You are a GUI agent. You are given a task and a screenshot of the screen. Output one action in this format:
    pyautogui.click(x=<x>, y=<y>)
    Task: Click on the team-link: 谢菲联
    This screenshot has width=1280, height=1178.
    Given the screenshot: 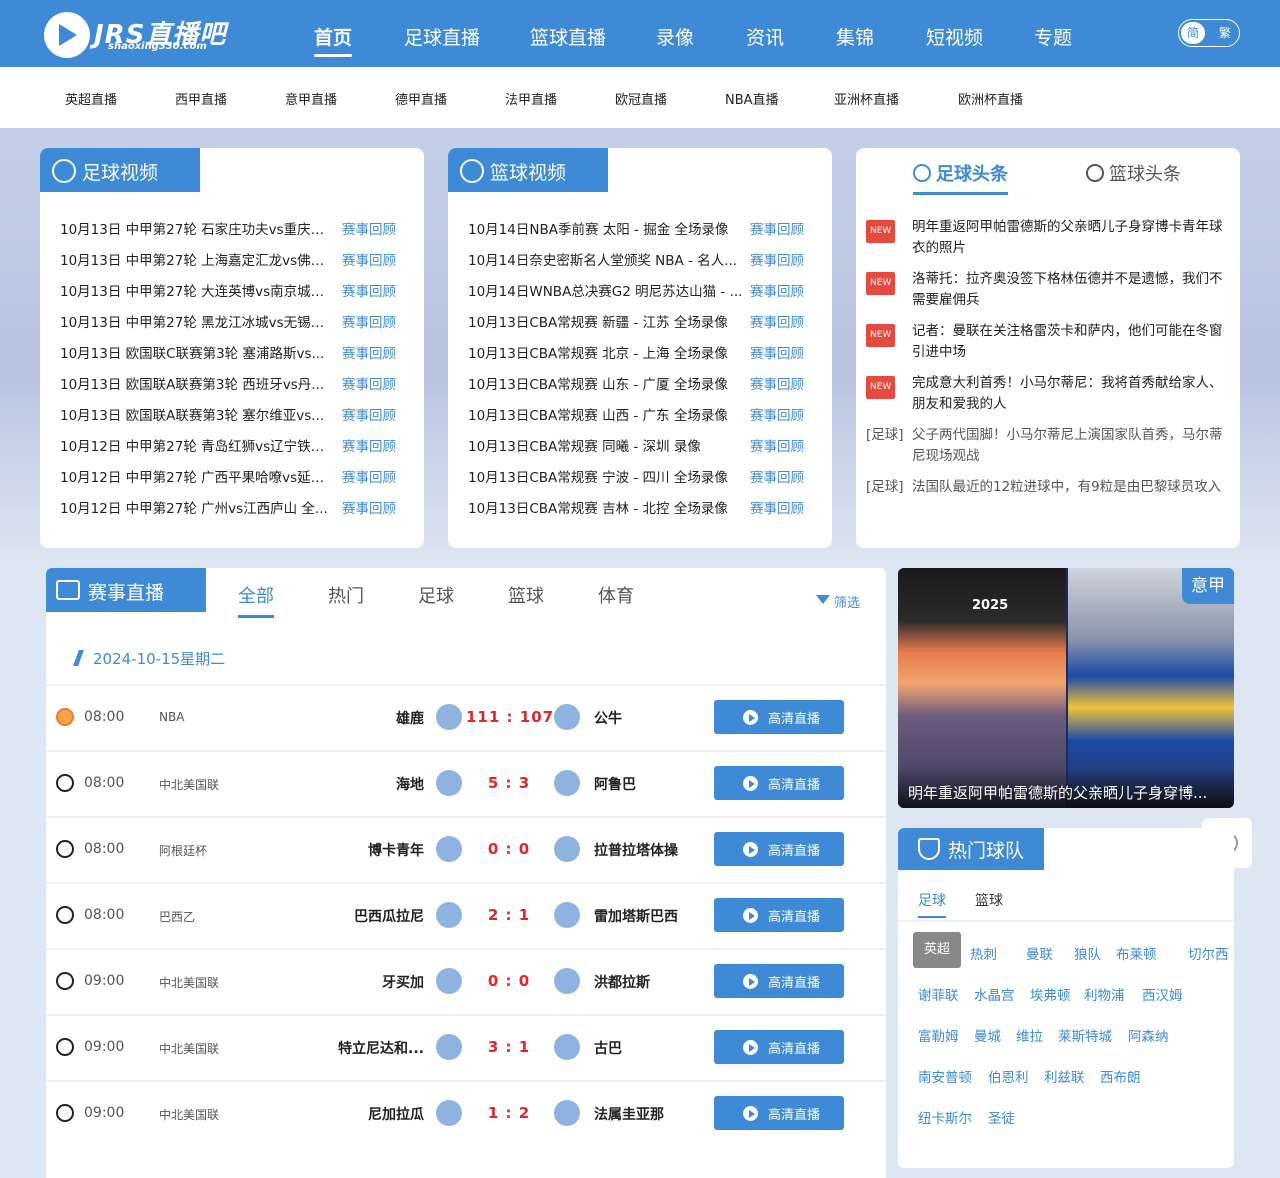 What is the action you would take?
    pyautogui.click(x=938, y=994)
    